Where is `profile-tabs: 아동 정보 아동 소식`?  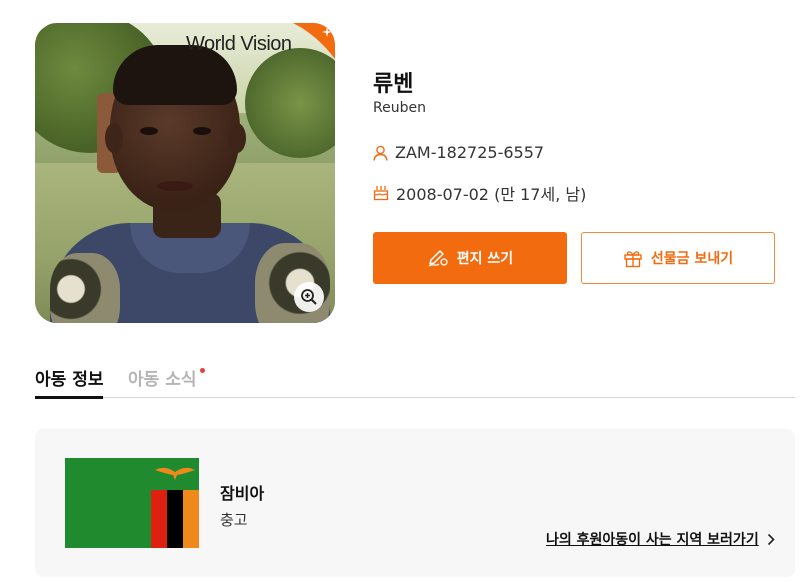 profile-tabs: 아동 정보 아동 소식 is located at coordinates (415, 381).